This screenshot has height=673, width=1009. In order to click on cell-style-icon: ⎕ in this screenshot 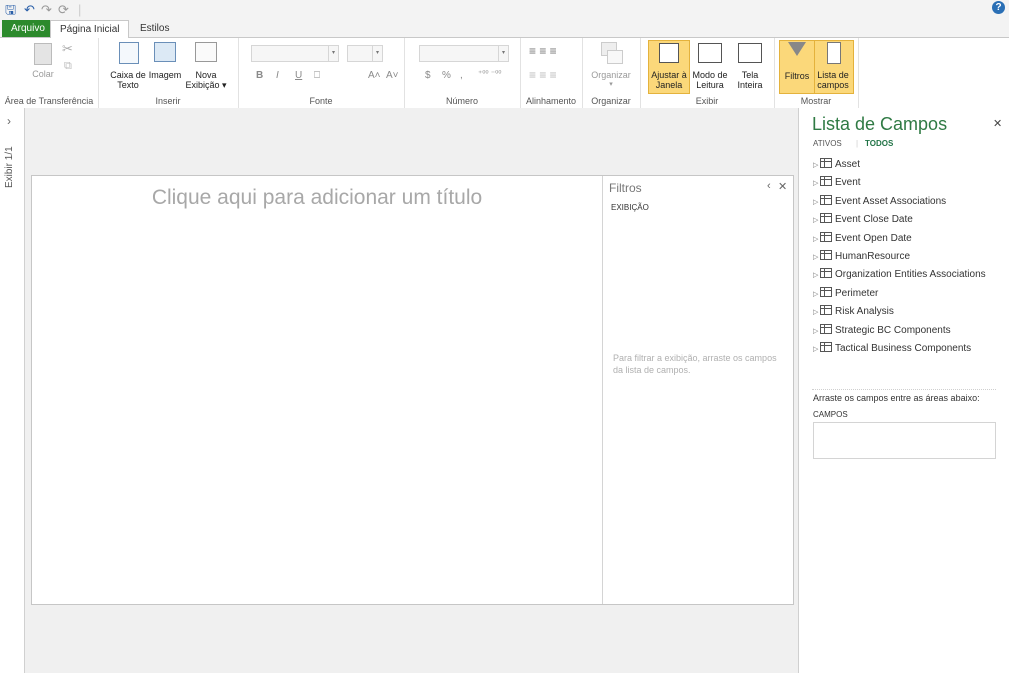, I will do `click(317, 75)`.